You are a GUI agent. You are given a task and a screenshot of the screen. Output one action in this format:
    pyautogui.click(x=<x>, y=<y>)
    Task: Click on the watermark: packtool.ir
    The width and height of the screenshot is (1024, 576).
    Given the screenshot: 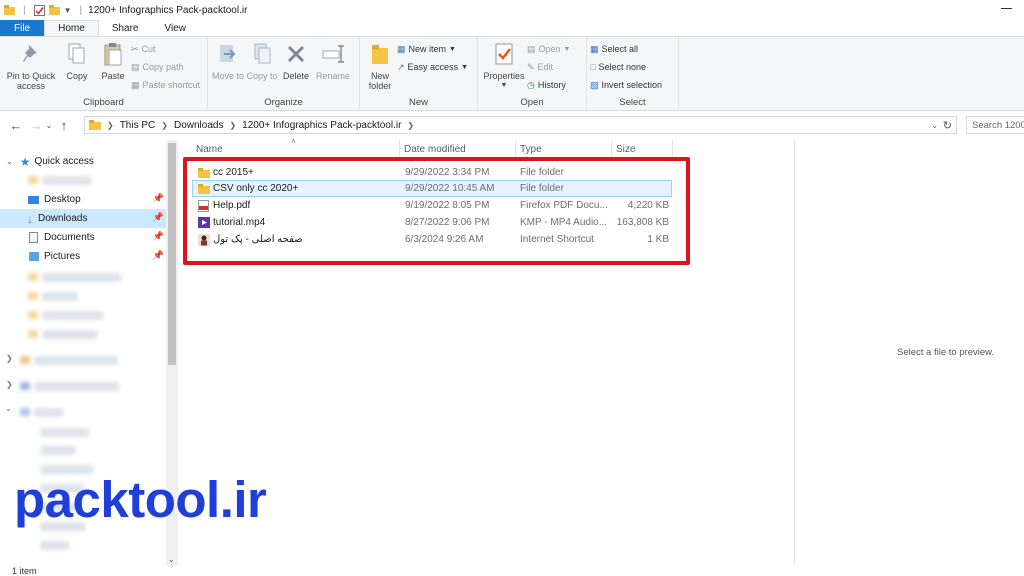 What is the action you would take?
    pyautogui.click(x=140, y=499)
    